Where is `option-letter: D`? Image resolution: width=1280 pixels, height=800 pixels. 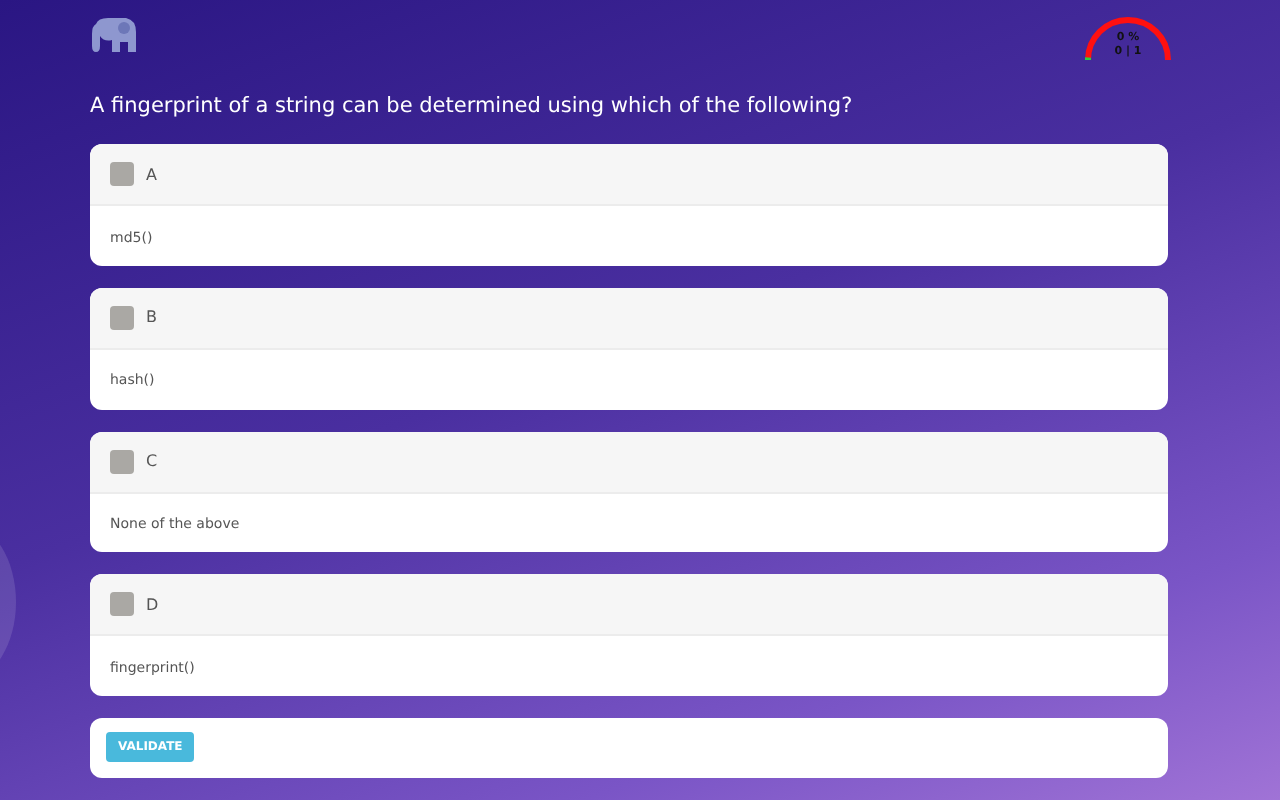
option-letter: D is located at coordinates (152, 604).